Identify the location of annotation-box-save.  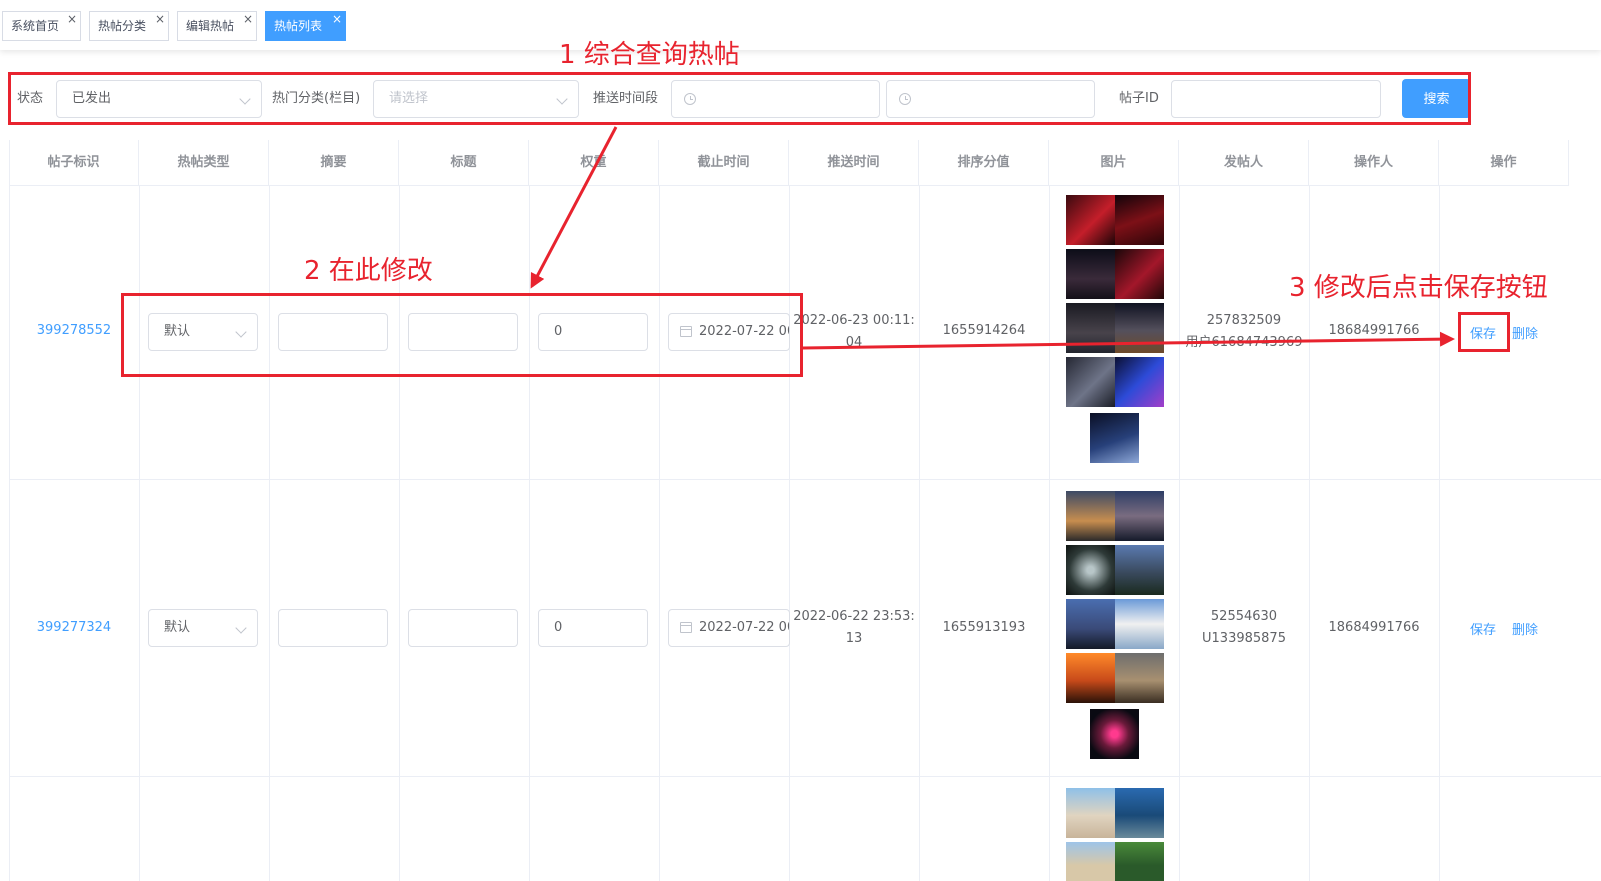
(1484, 332).